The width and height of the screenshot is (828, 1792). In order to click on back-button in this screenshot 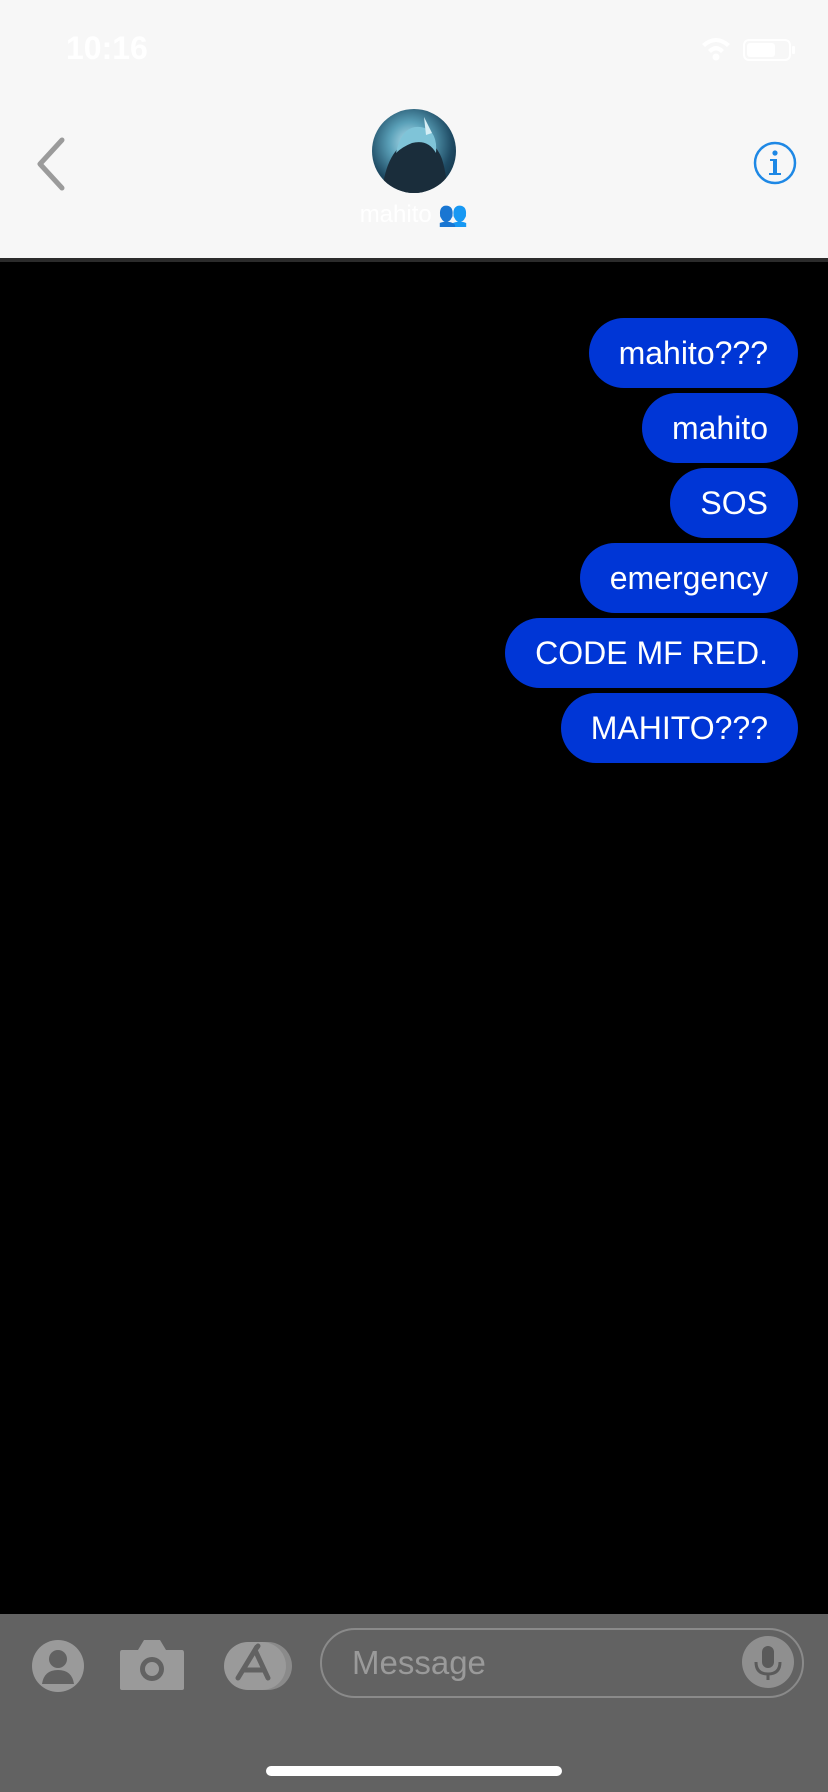, I will do `click(54, 164)`.